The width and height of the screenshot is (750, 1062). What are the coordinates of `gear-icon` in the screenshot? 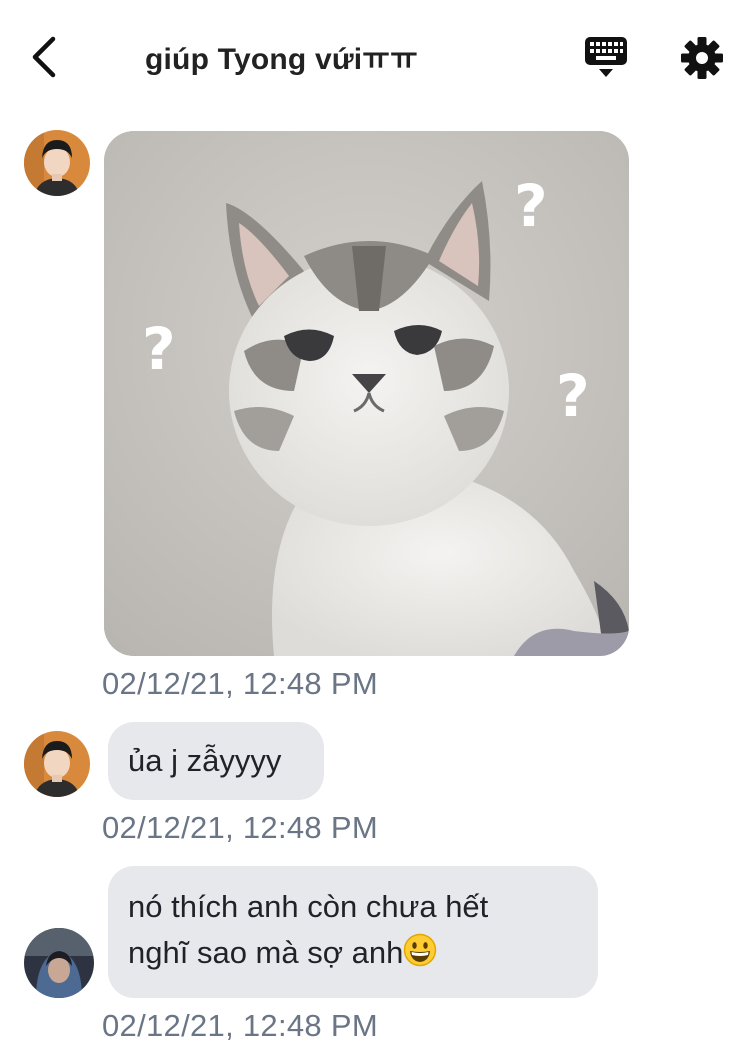 It's located at (702, 58).